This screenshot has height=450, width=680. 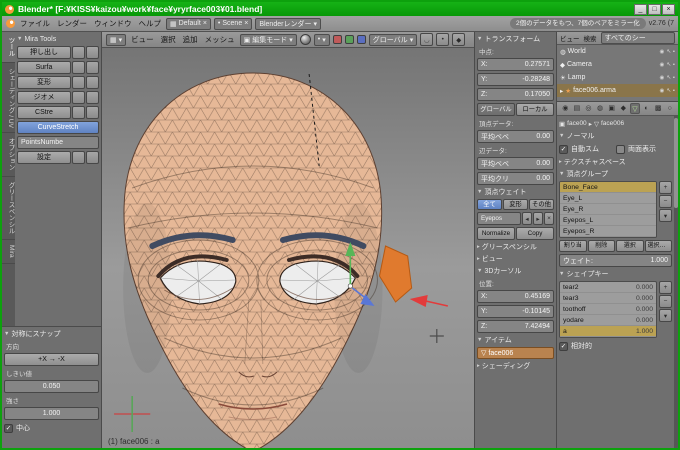 I want to click on group-specials-icon: ▾, so click(x=665, y=215).